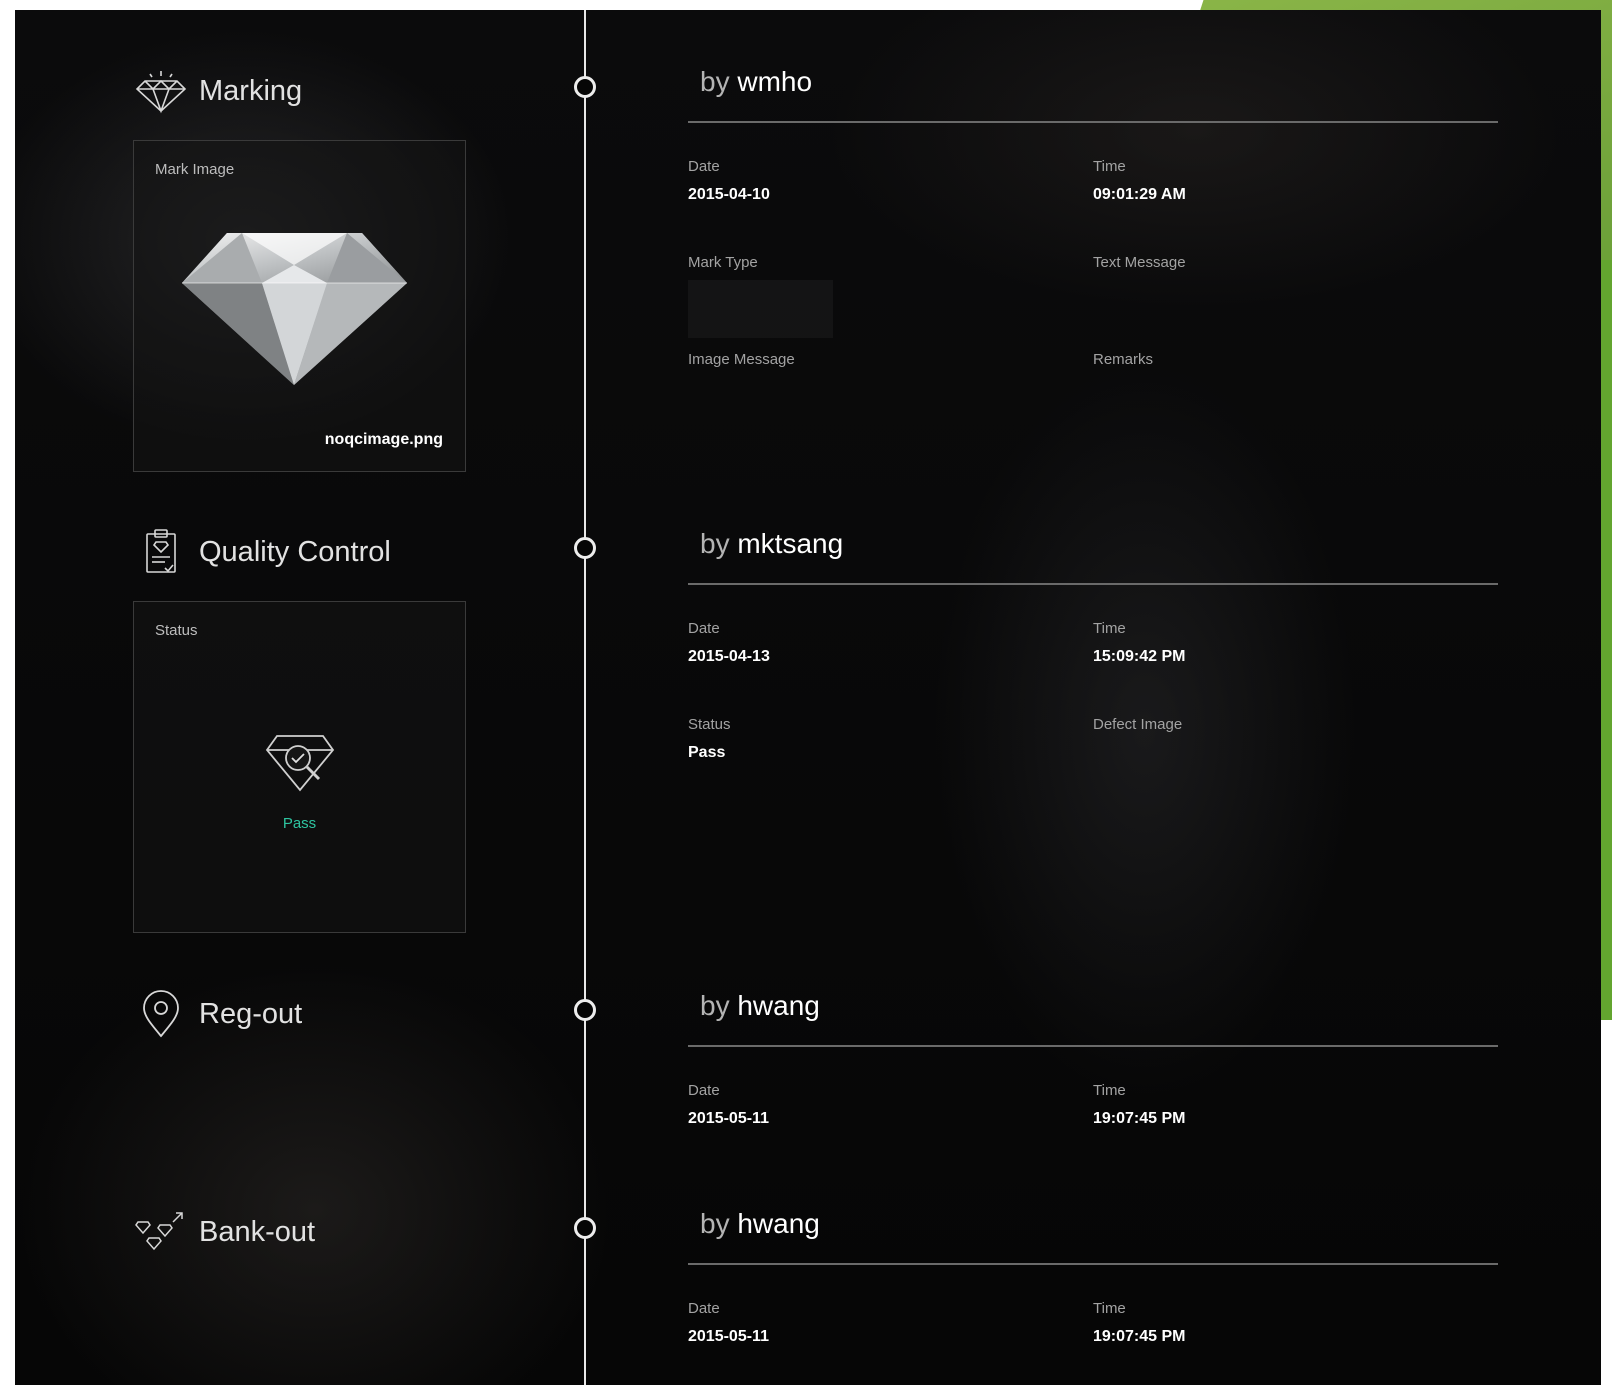 This screenshot has width=1612, height=1385. I want to click on diamond-icon, so click(161, 91).